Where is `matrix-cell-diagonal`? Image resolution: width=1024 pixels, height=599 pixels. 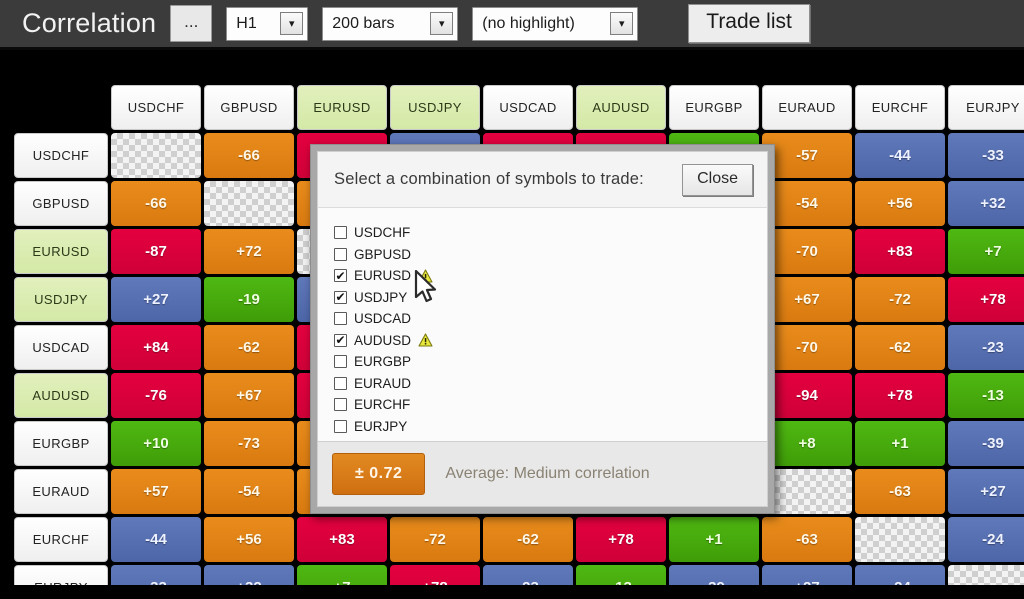 matrix-cell-diagonal is located at coordinates (900, 539).